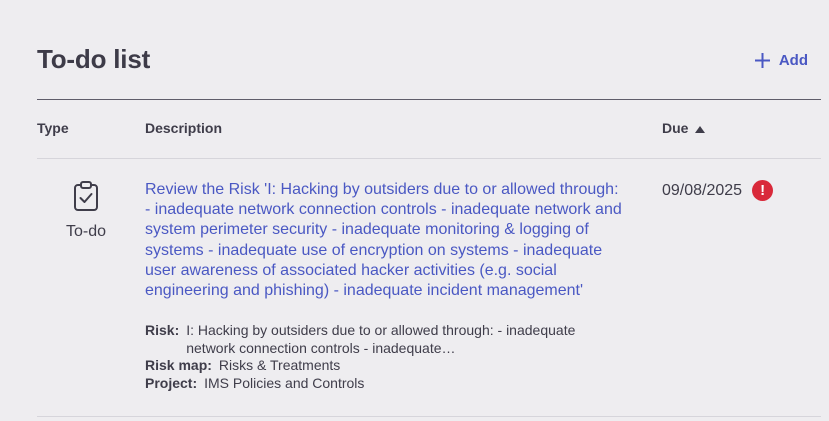  Describe the element at coordinates (429, 158) in the screenshot. I see `column-header-divider` at that location.